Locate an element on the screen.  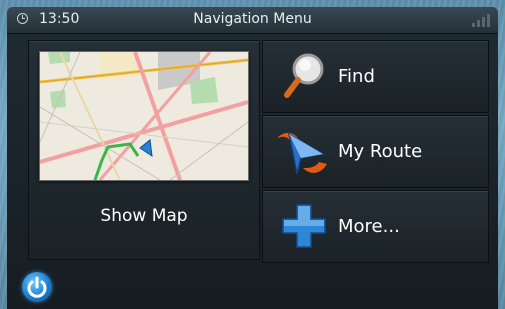
status-bar: 13:50 Navigation Menu is located at coordinates (252, 20).